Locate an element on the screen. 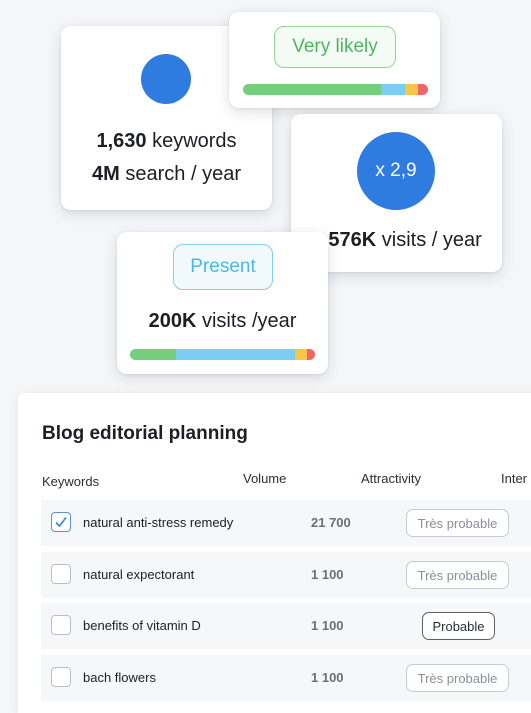 This screenshot has height=713, width=531. present-visits-line: 200K visits /year is located at coordinates (222, 321).